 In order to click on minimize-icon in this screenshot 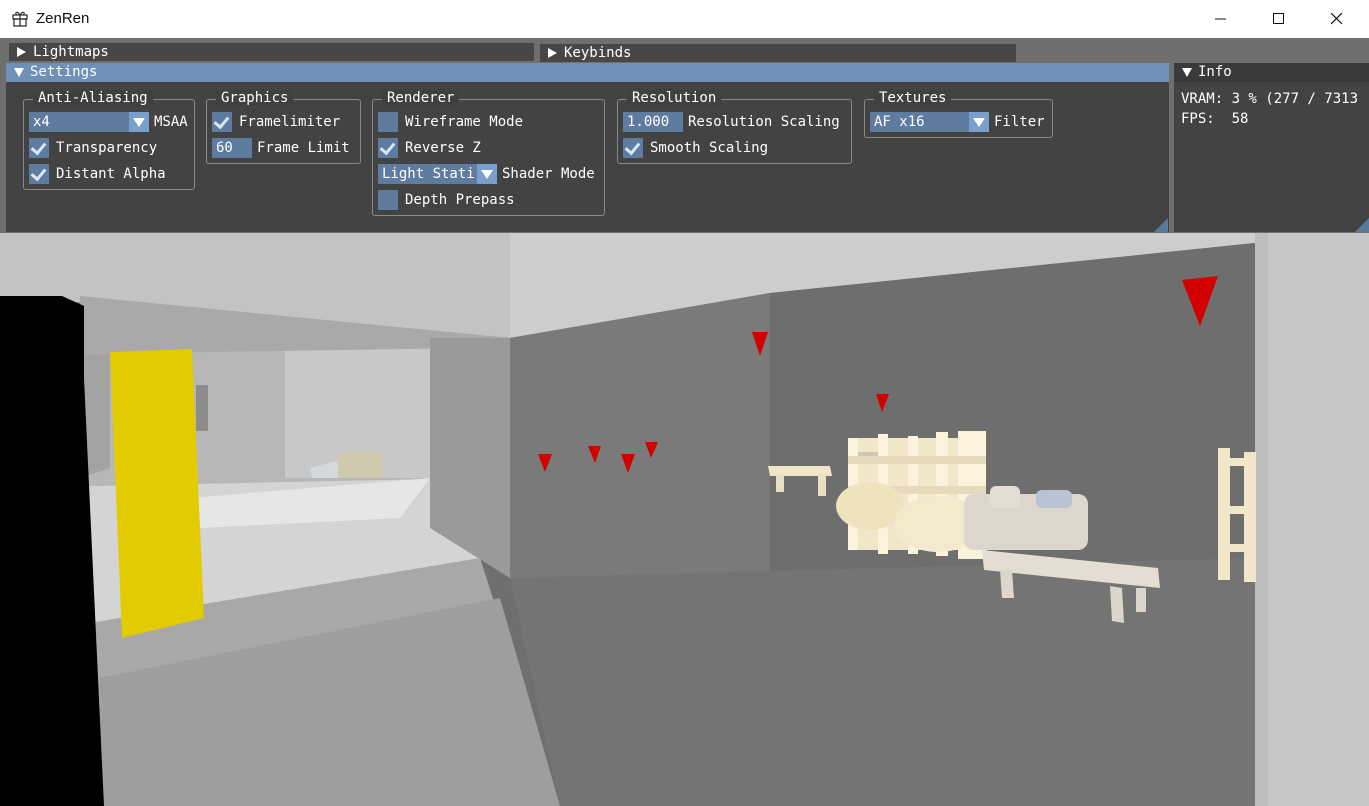, I will do `click(1220, 19)`.